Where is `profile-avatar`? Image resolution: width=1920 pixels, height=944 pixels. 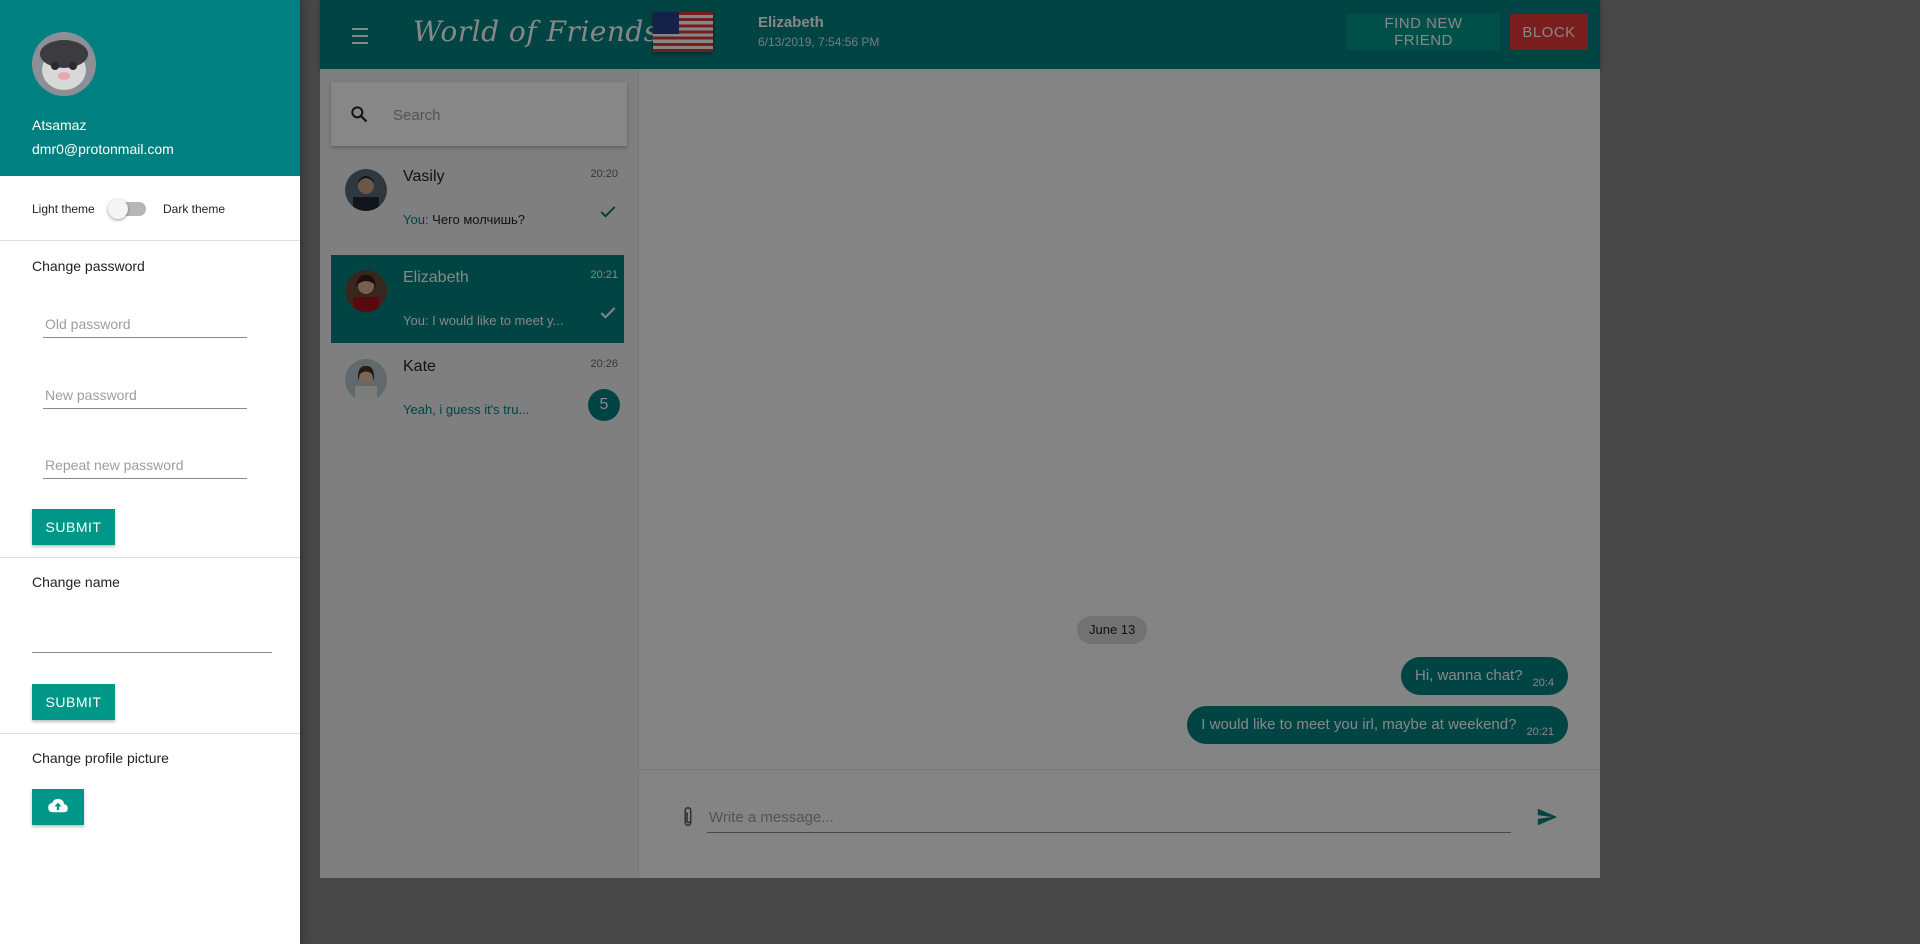
profile-avatar is located at coordinates (64, 64).